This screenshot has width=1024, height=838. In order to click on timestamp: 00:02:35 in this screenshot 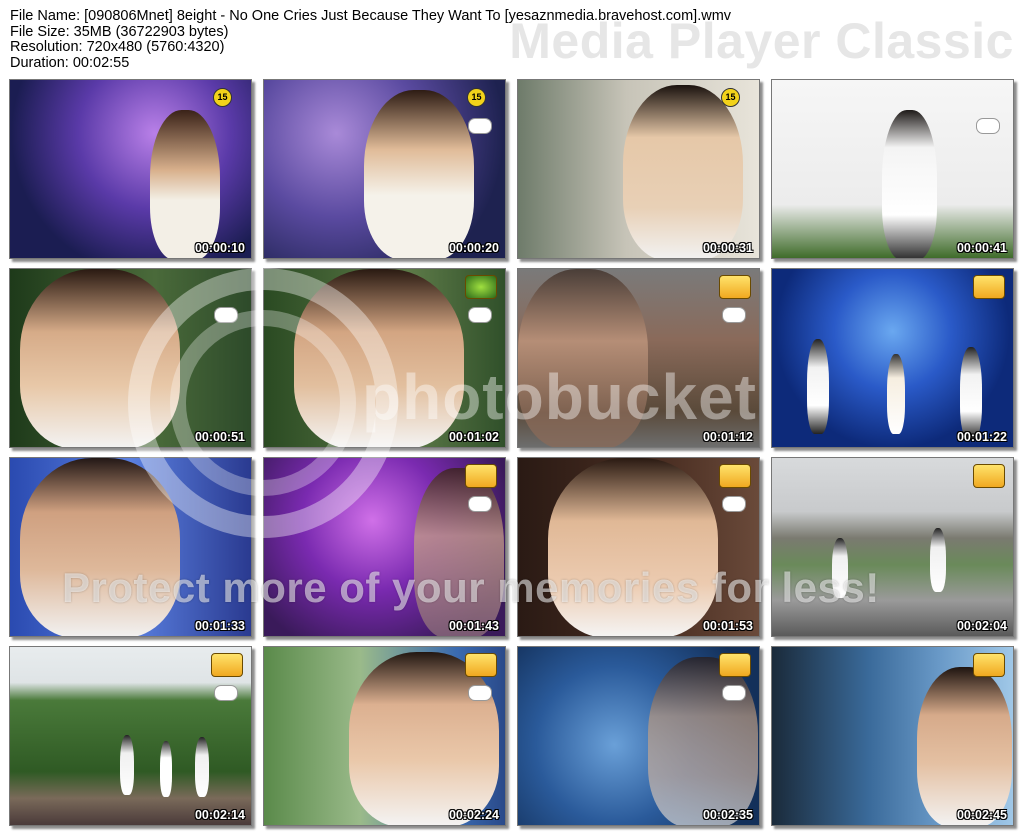, I will do `click(727, 815)`.